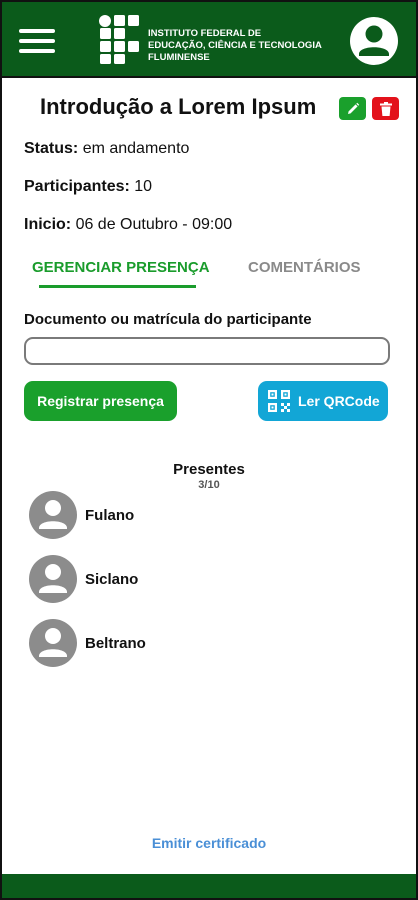 This screenshot has width=418, height=900. What do you see at coordinates (77, 186) in the screenshot?
I see `participants-label: Participantes:` at bounding box center [77, 186].